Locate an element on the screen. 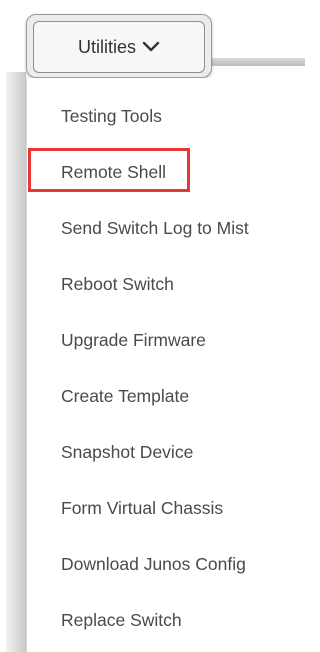 Image resolution: width=320 pixels, height=652 pixels. chevron-down-icon is located at coordinates (151, 46).